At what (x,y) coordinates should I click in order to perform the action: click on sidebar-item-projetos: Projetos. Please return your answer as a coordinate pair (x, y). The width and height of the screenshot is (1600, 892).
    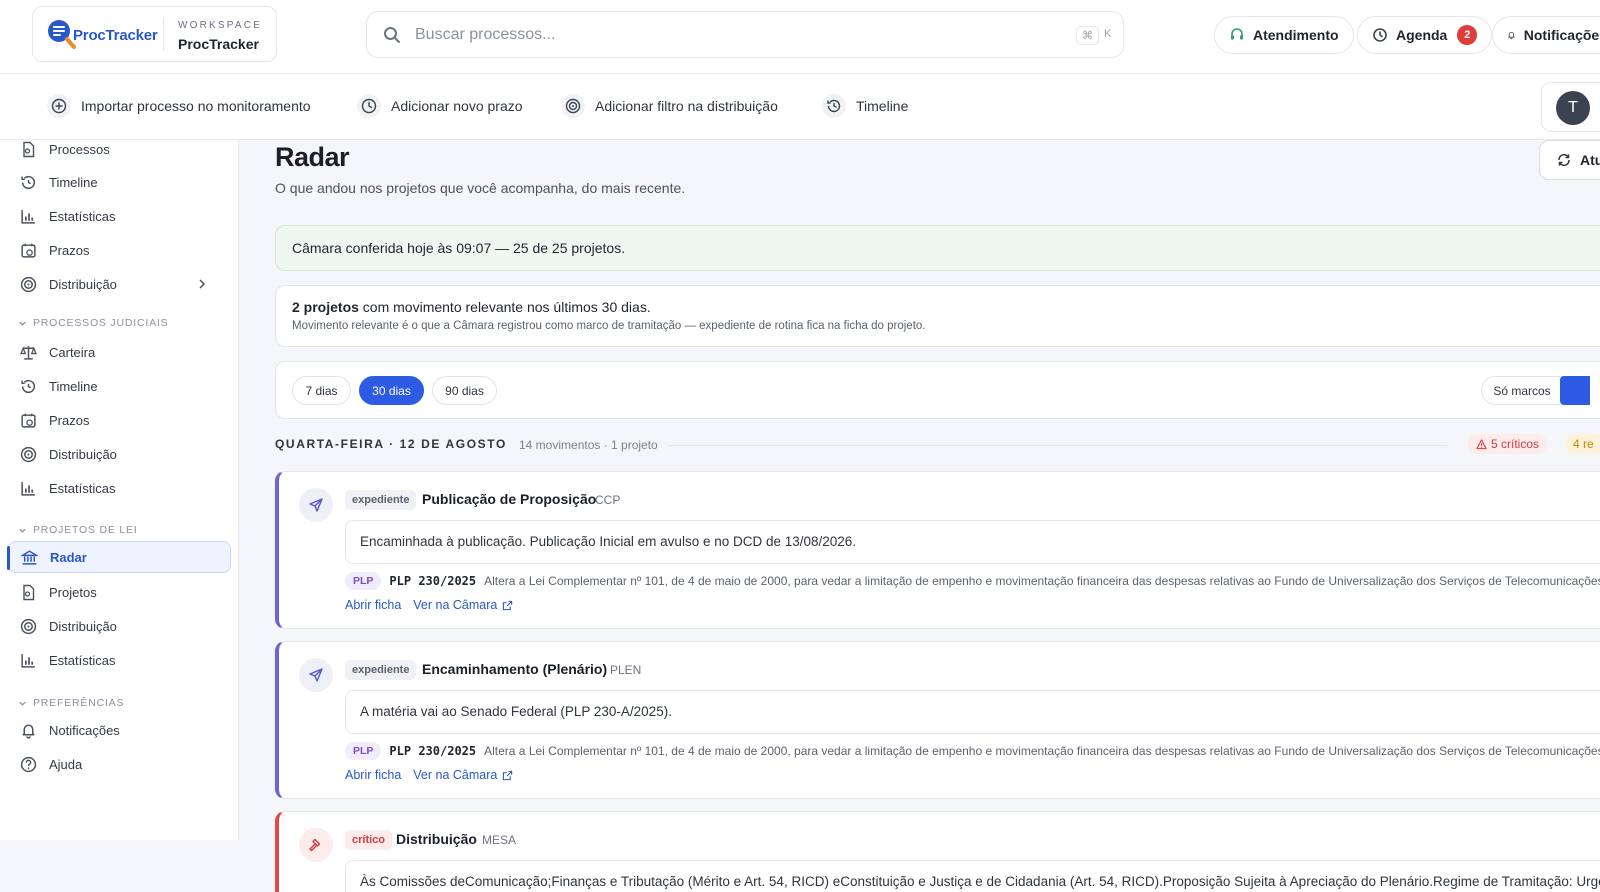
    Looking at the image, I should click on (119, 592).